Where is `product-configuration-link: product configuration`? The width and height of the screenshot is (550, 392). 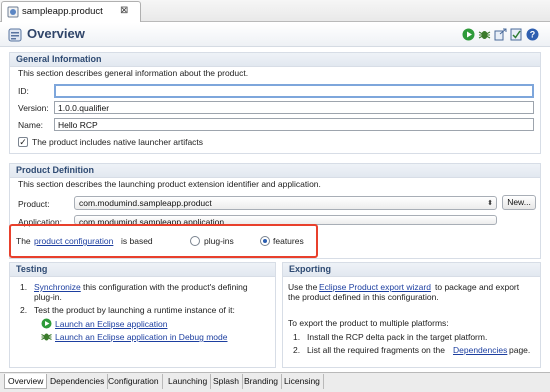 product-configuration-link: product configuration is located at coordinates (73, 241).